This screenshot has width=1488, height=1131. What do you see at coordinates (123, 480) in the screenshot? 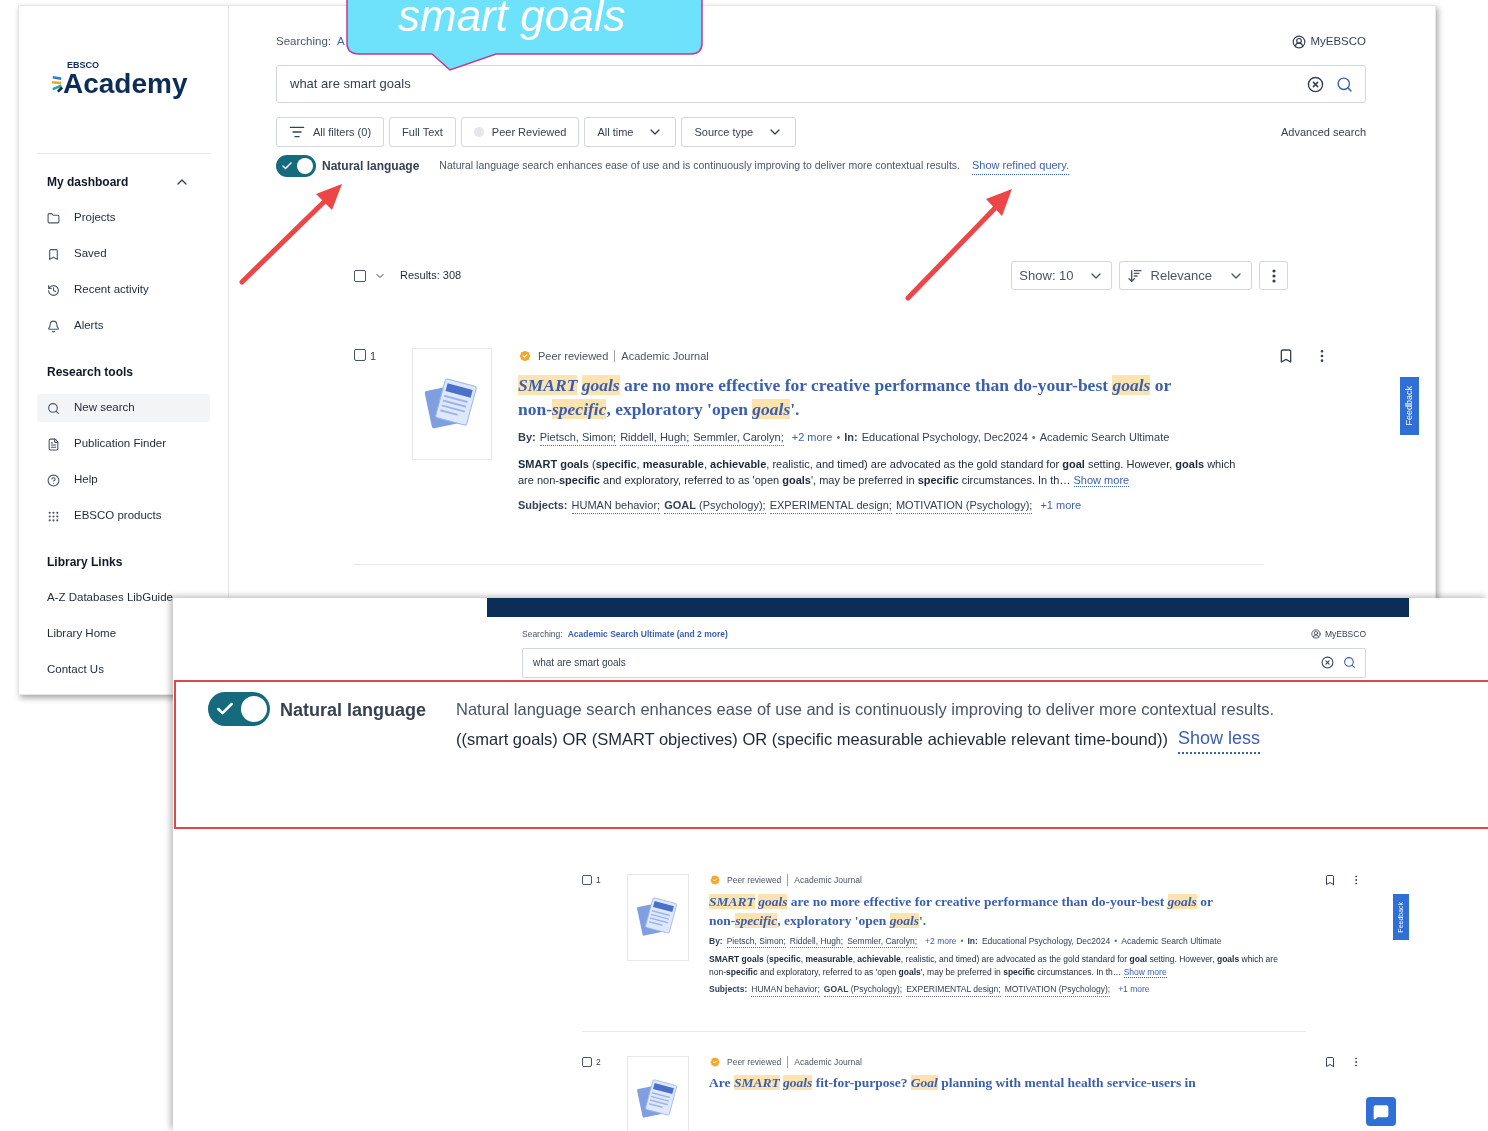
I see `sidebar-item: Help` at bounding box center [123, 480].